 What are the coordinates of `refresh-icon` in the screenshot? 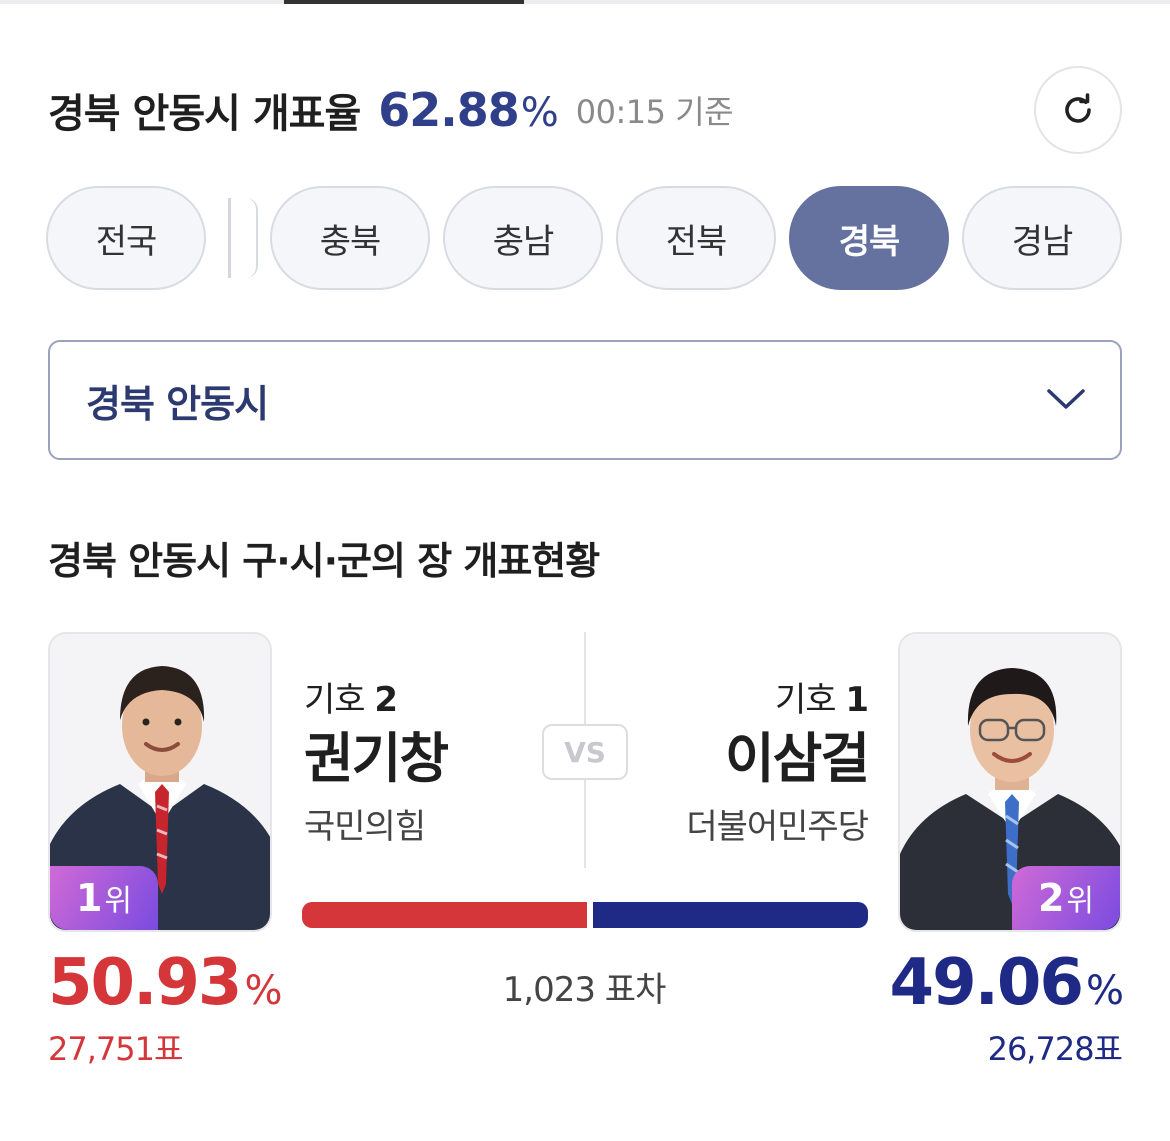 It's located at (1078, 108).